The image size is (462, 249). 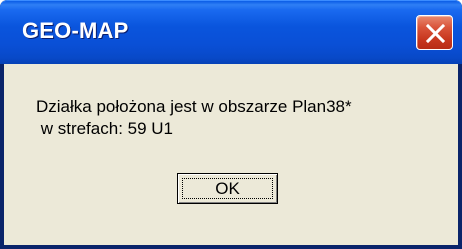 I want to click on ok-button: OK, so click(x=227, y=188).